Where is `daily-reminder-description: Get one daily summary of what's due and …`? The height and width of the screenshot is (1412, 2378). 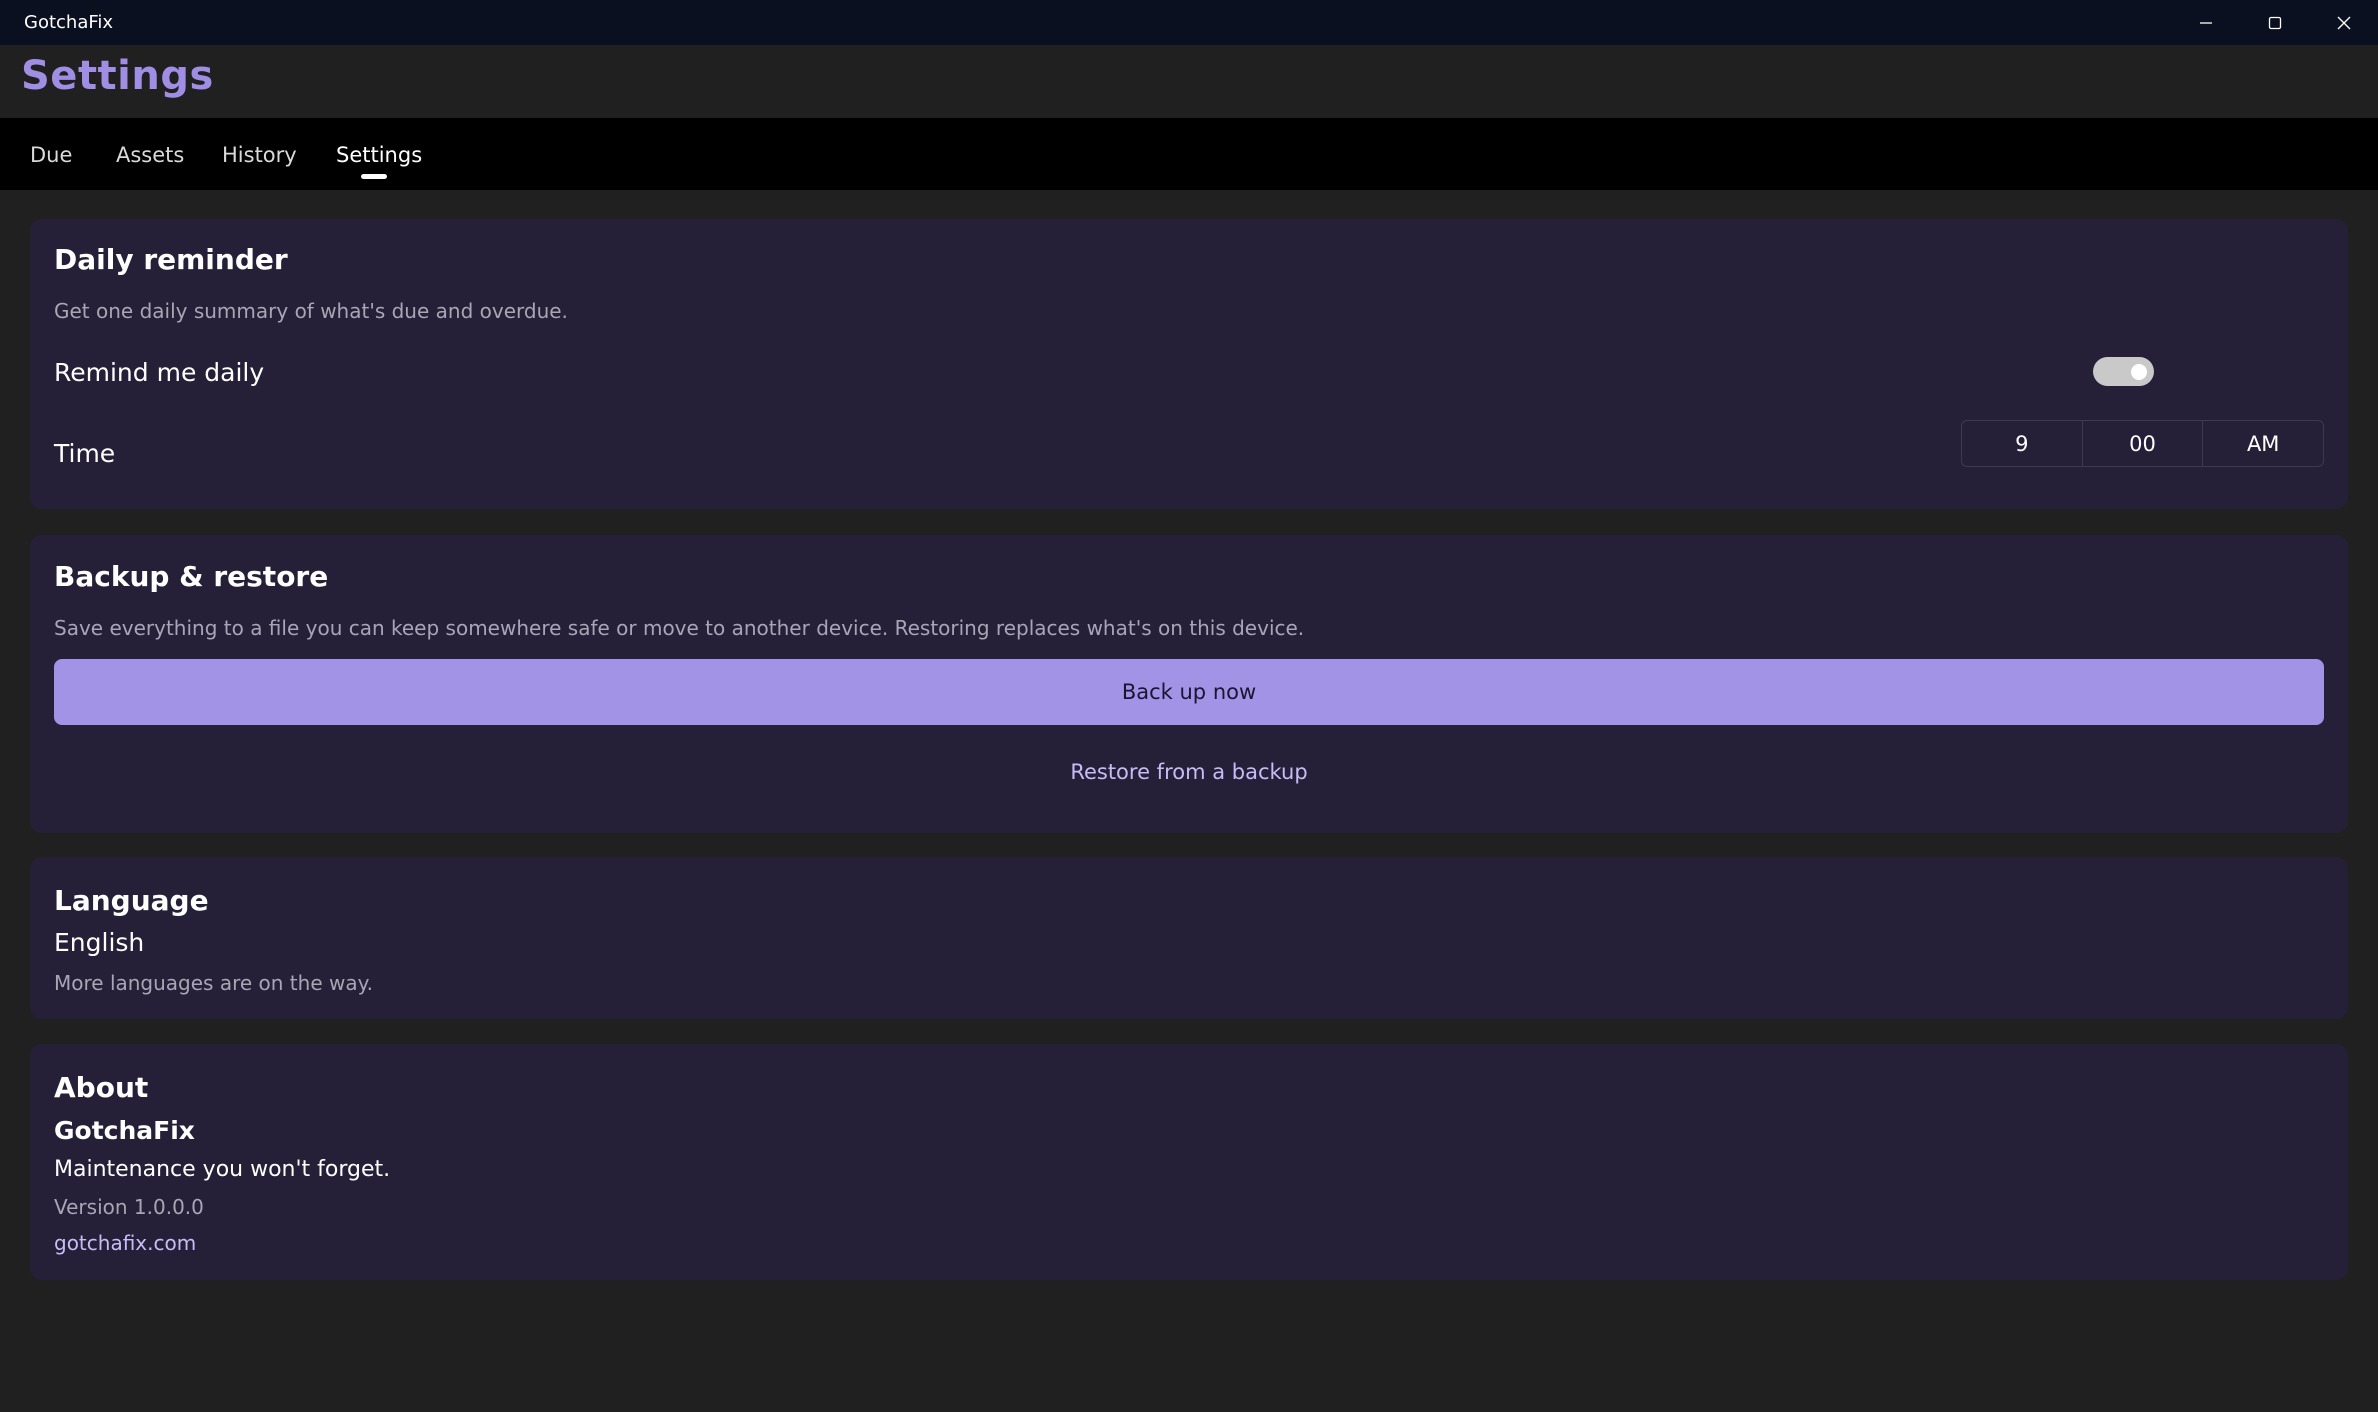
daily-reminder-description: Get one daily summary of what's due and … is located at coordinates (311, 311).